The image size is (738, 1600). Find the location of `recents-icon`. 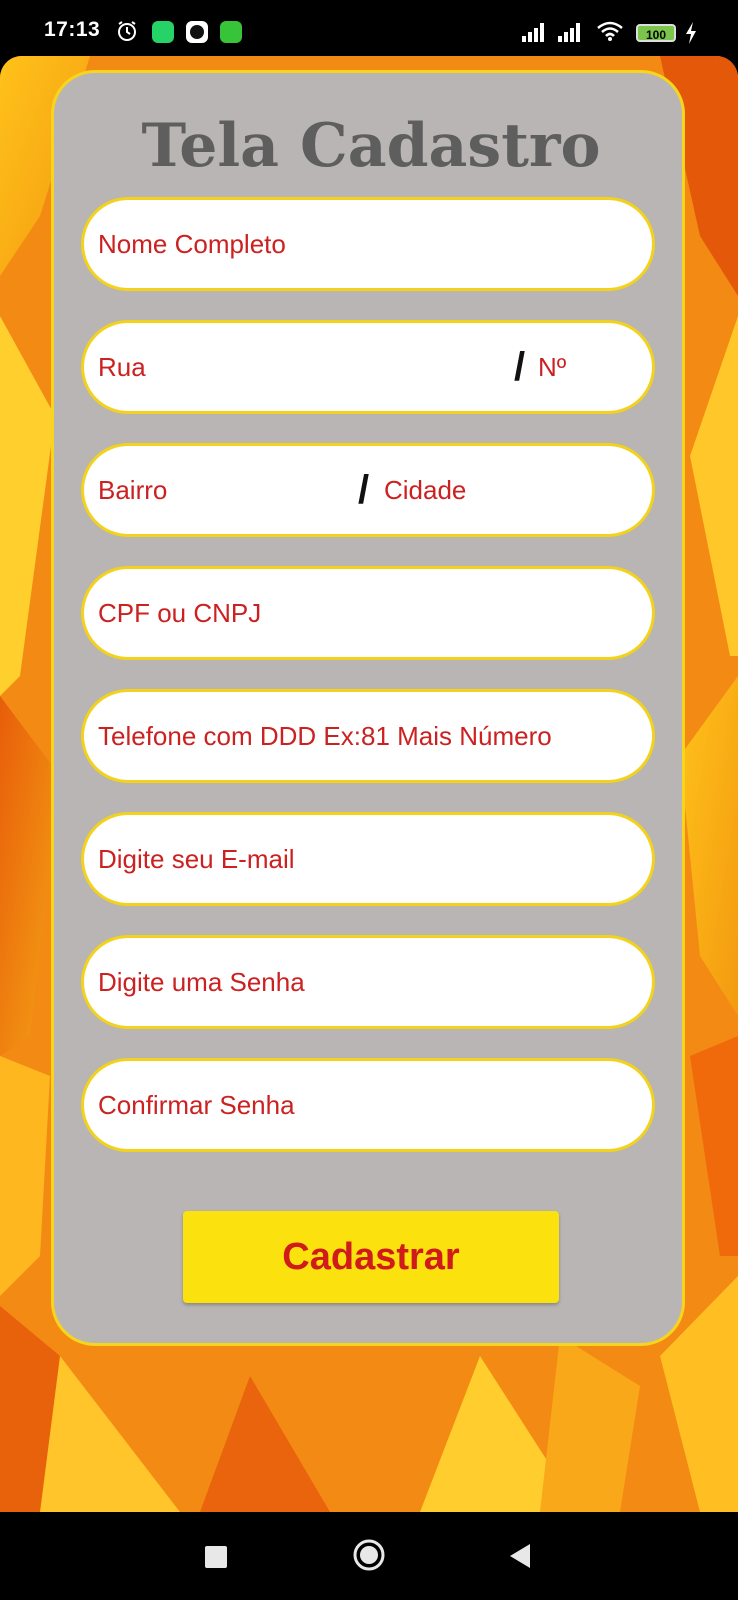

recents-icon is located at coordinates (216, 1557).